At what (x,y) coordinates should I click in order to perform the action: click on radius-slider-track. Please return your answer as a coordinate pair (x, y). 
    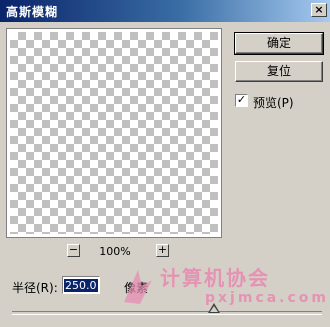
    Looking at the image, I should click on (167, 313).